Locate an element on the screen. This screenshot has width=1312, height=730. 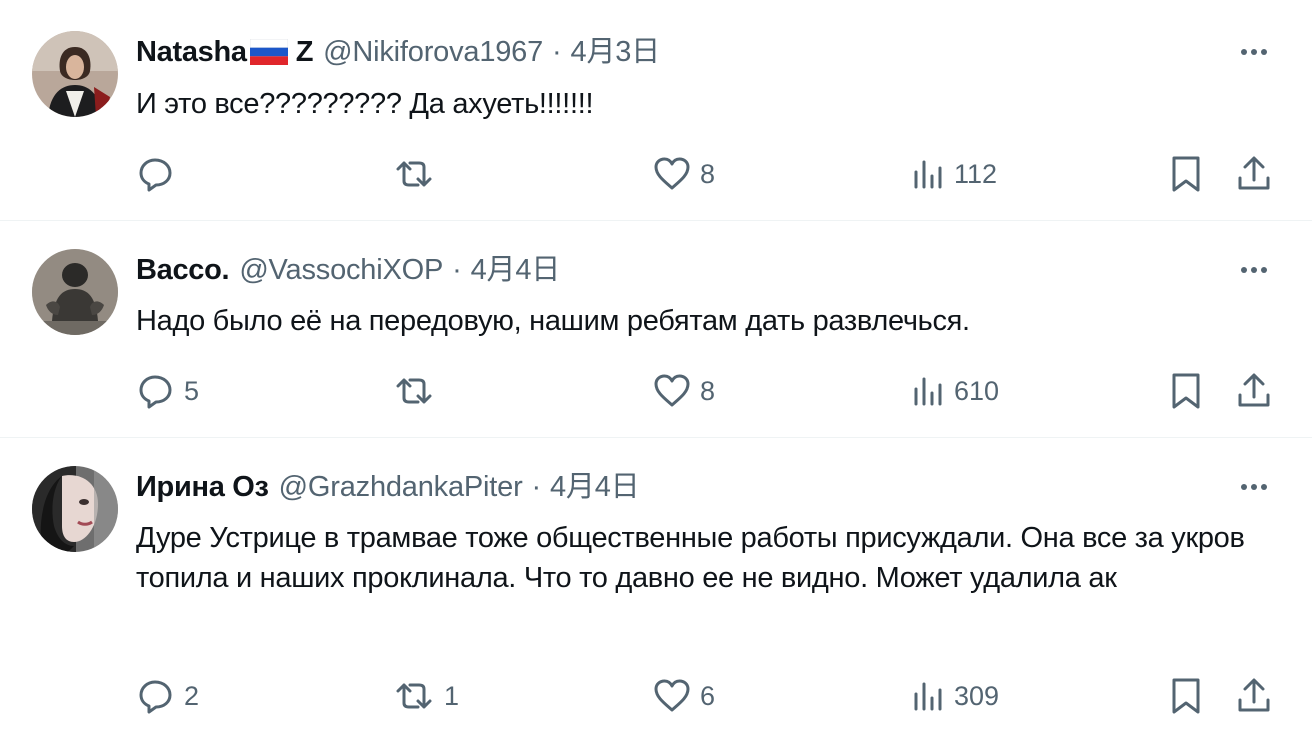
retweet-button: 1 is located at coordinates (425, 696).